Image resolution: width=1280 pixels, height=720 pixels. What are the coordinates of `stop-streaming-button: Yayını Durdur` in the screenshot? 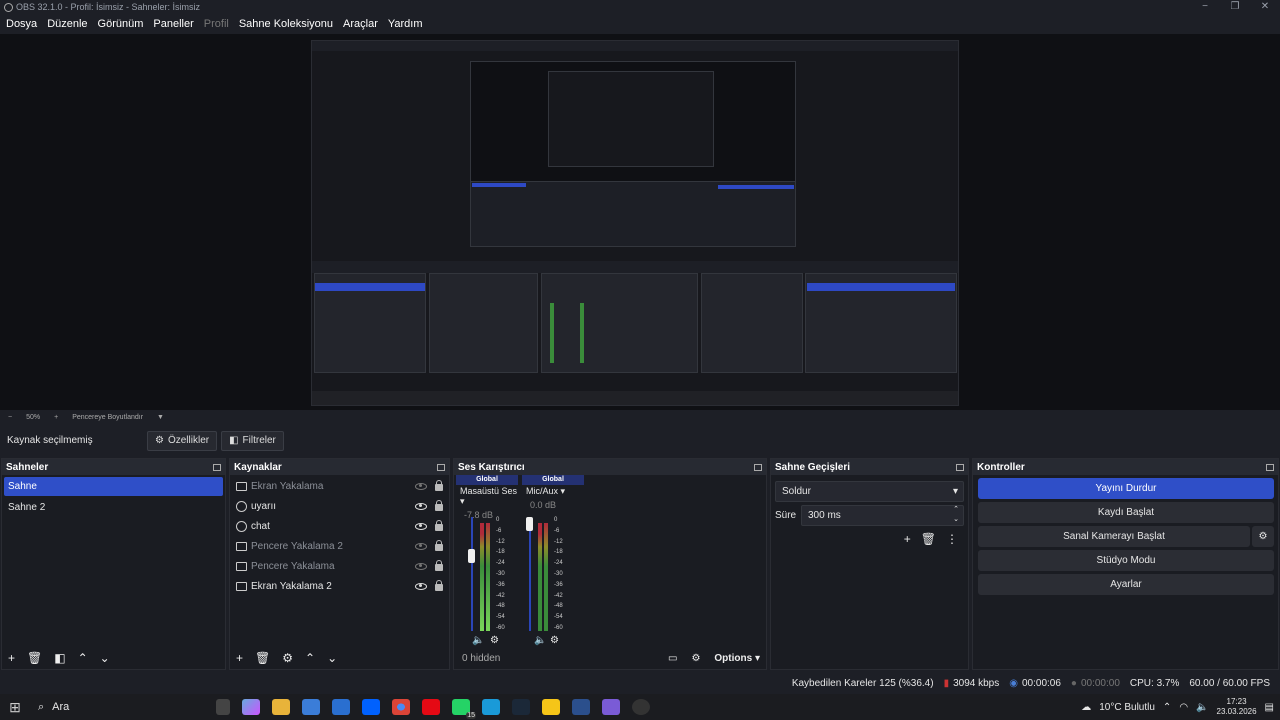 It's located at (1126, 488).